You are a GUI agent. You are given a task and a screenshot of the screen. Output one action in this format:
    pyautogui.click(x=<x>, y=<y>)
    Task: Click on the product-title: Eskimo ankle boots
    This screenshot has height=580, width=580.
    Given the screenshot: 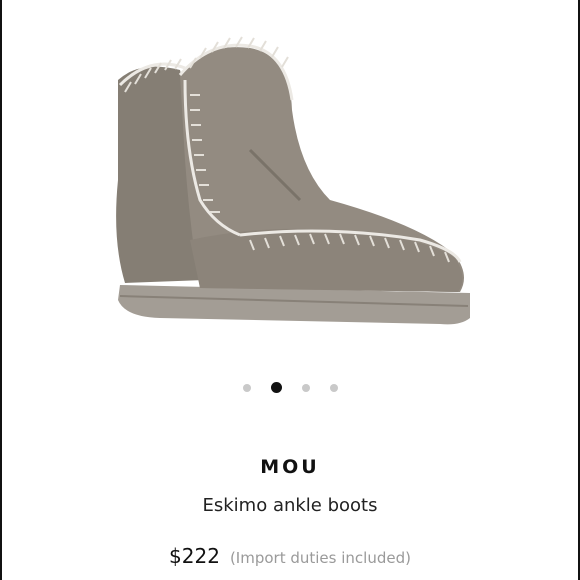 What is the action you would take?
    pyautogui.click(x=290, y=505)
    